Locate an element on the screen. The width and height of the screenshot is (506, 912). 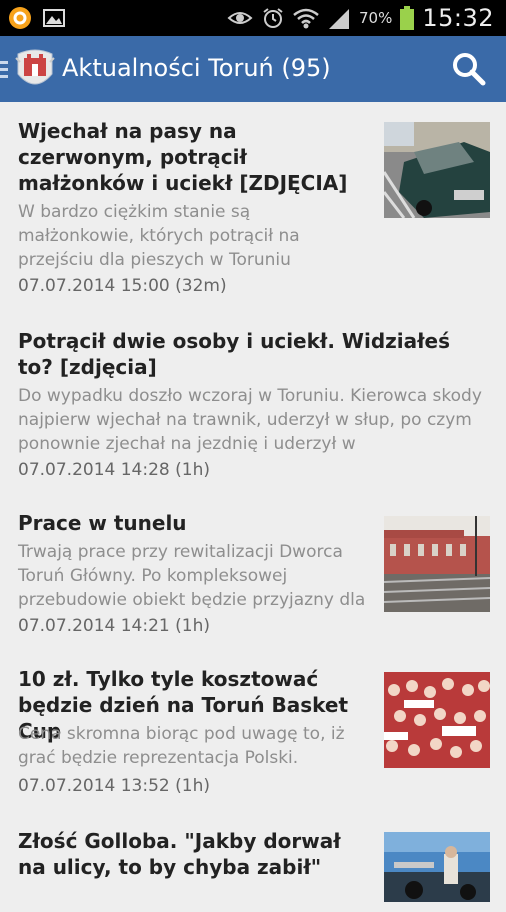
status-bar: 70% 15:32 is located at coordinates (253, 18).